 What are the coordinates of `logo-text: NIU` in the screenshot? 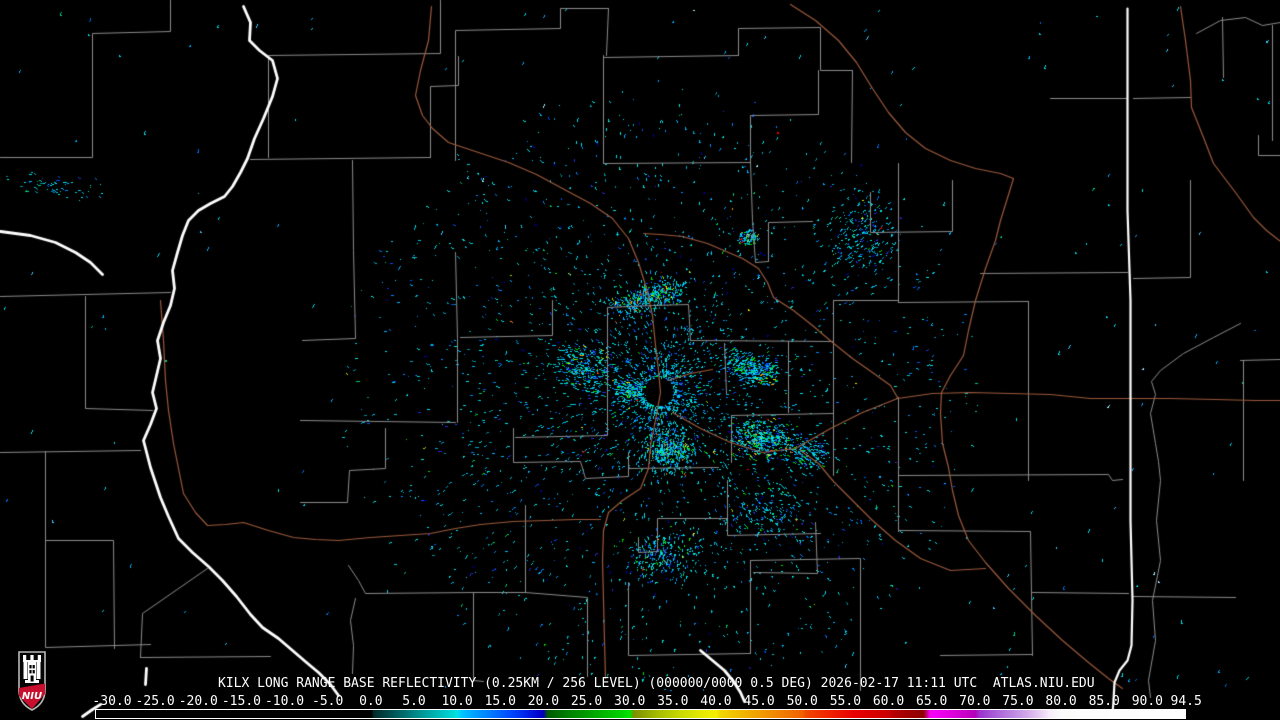 It's located at (32, 696).